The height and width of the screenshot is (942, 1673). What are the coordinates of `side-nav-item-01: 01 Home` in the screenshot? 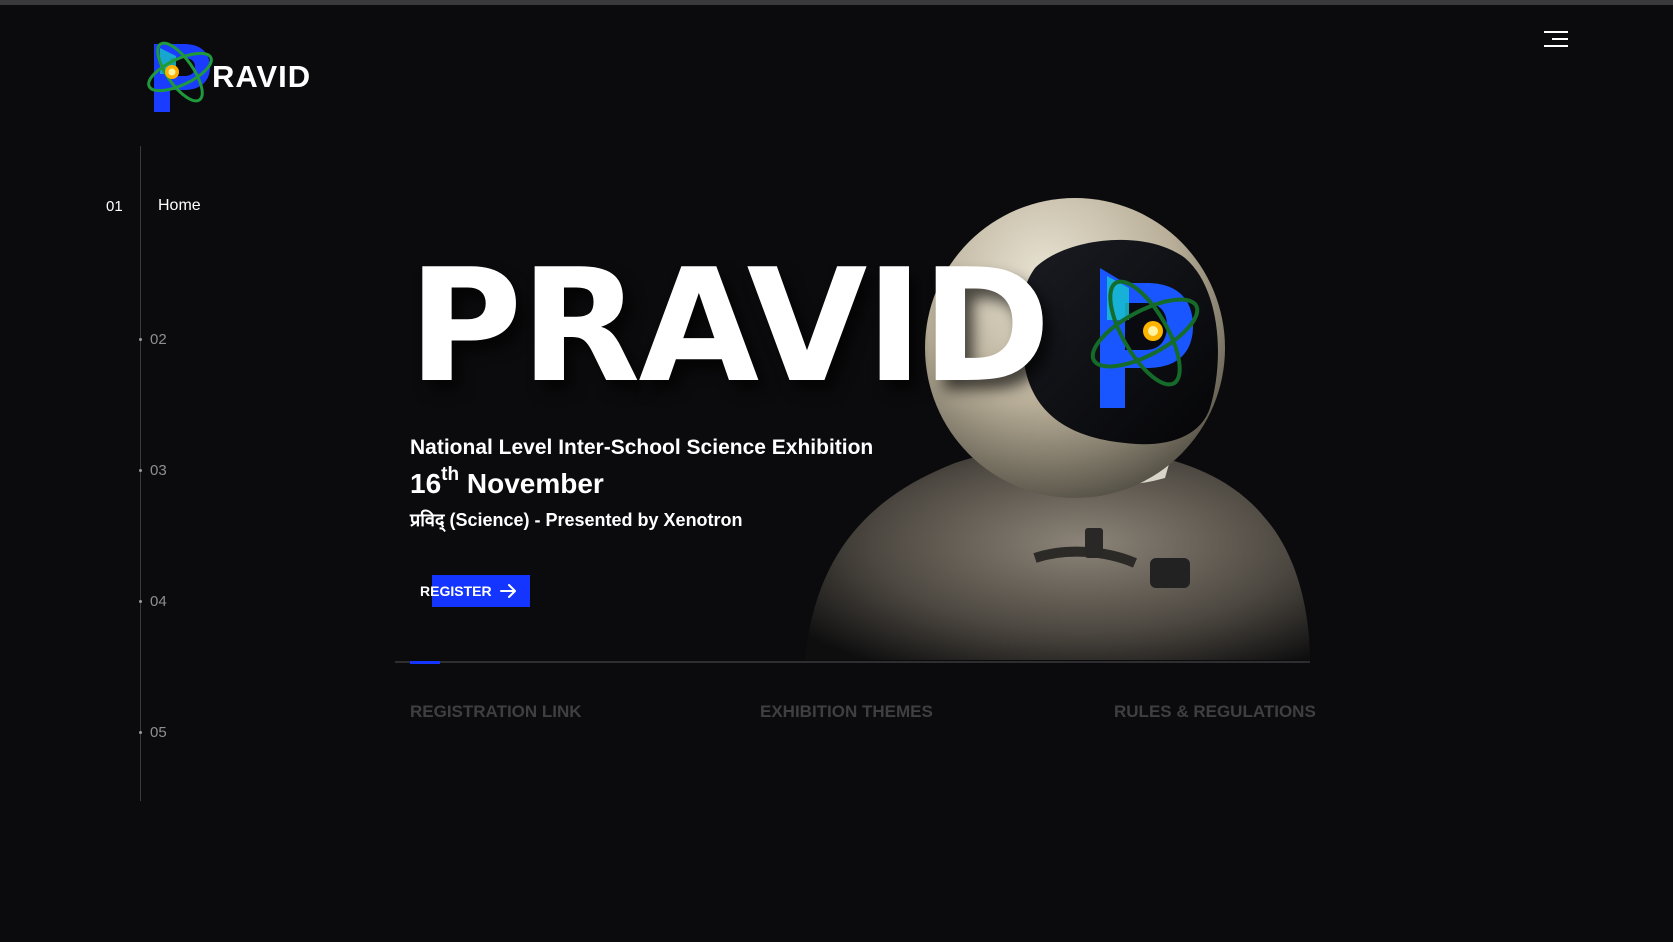 It's located at (110, 208).